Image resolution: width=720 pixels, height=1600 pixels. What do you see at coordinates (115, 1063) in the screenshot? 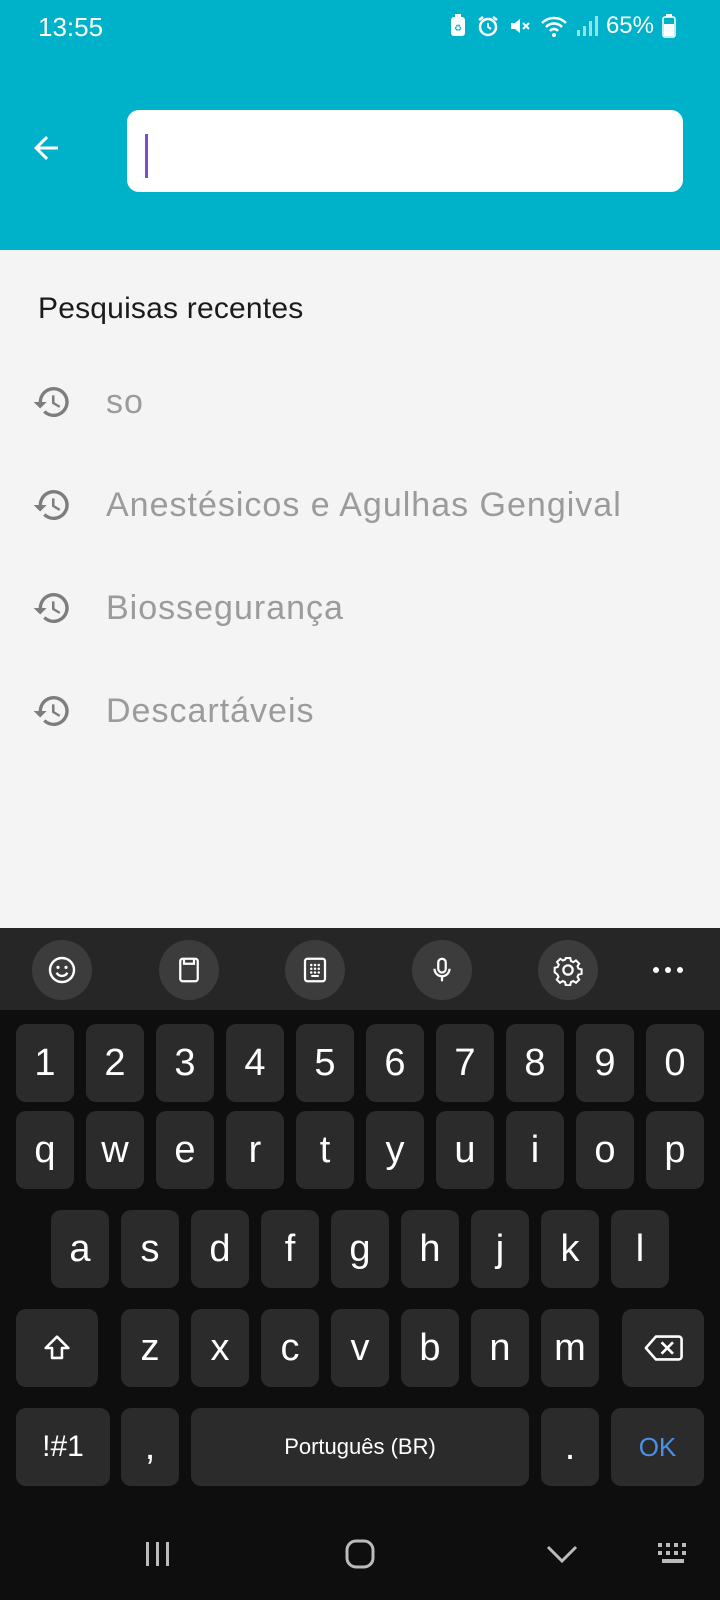
I see `key-2: 2` at bounding box center [115, 1063].